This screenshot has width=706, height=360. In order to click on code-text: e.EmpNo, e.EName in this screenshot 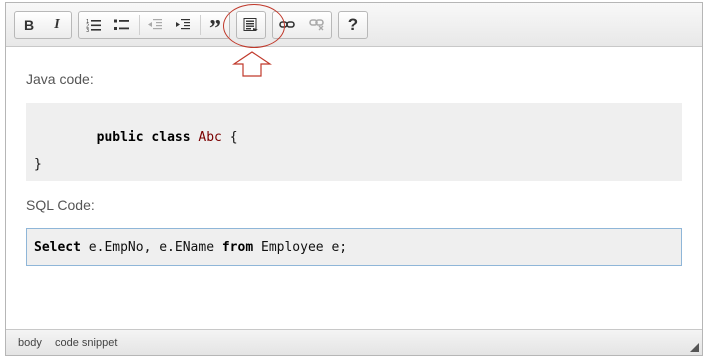, I will do `click(151, 247)`.